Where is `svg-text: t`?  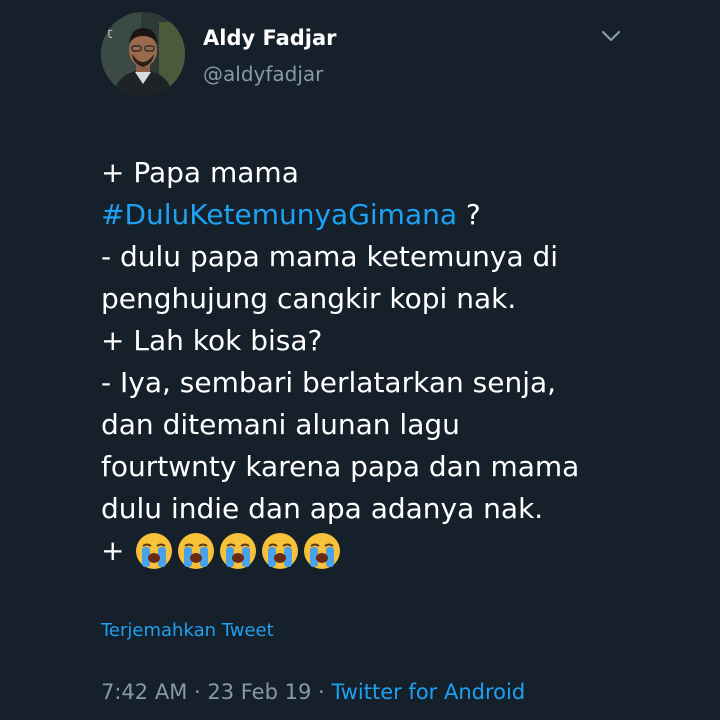 svg-text: t is located at coordinates (110, 34).